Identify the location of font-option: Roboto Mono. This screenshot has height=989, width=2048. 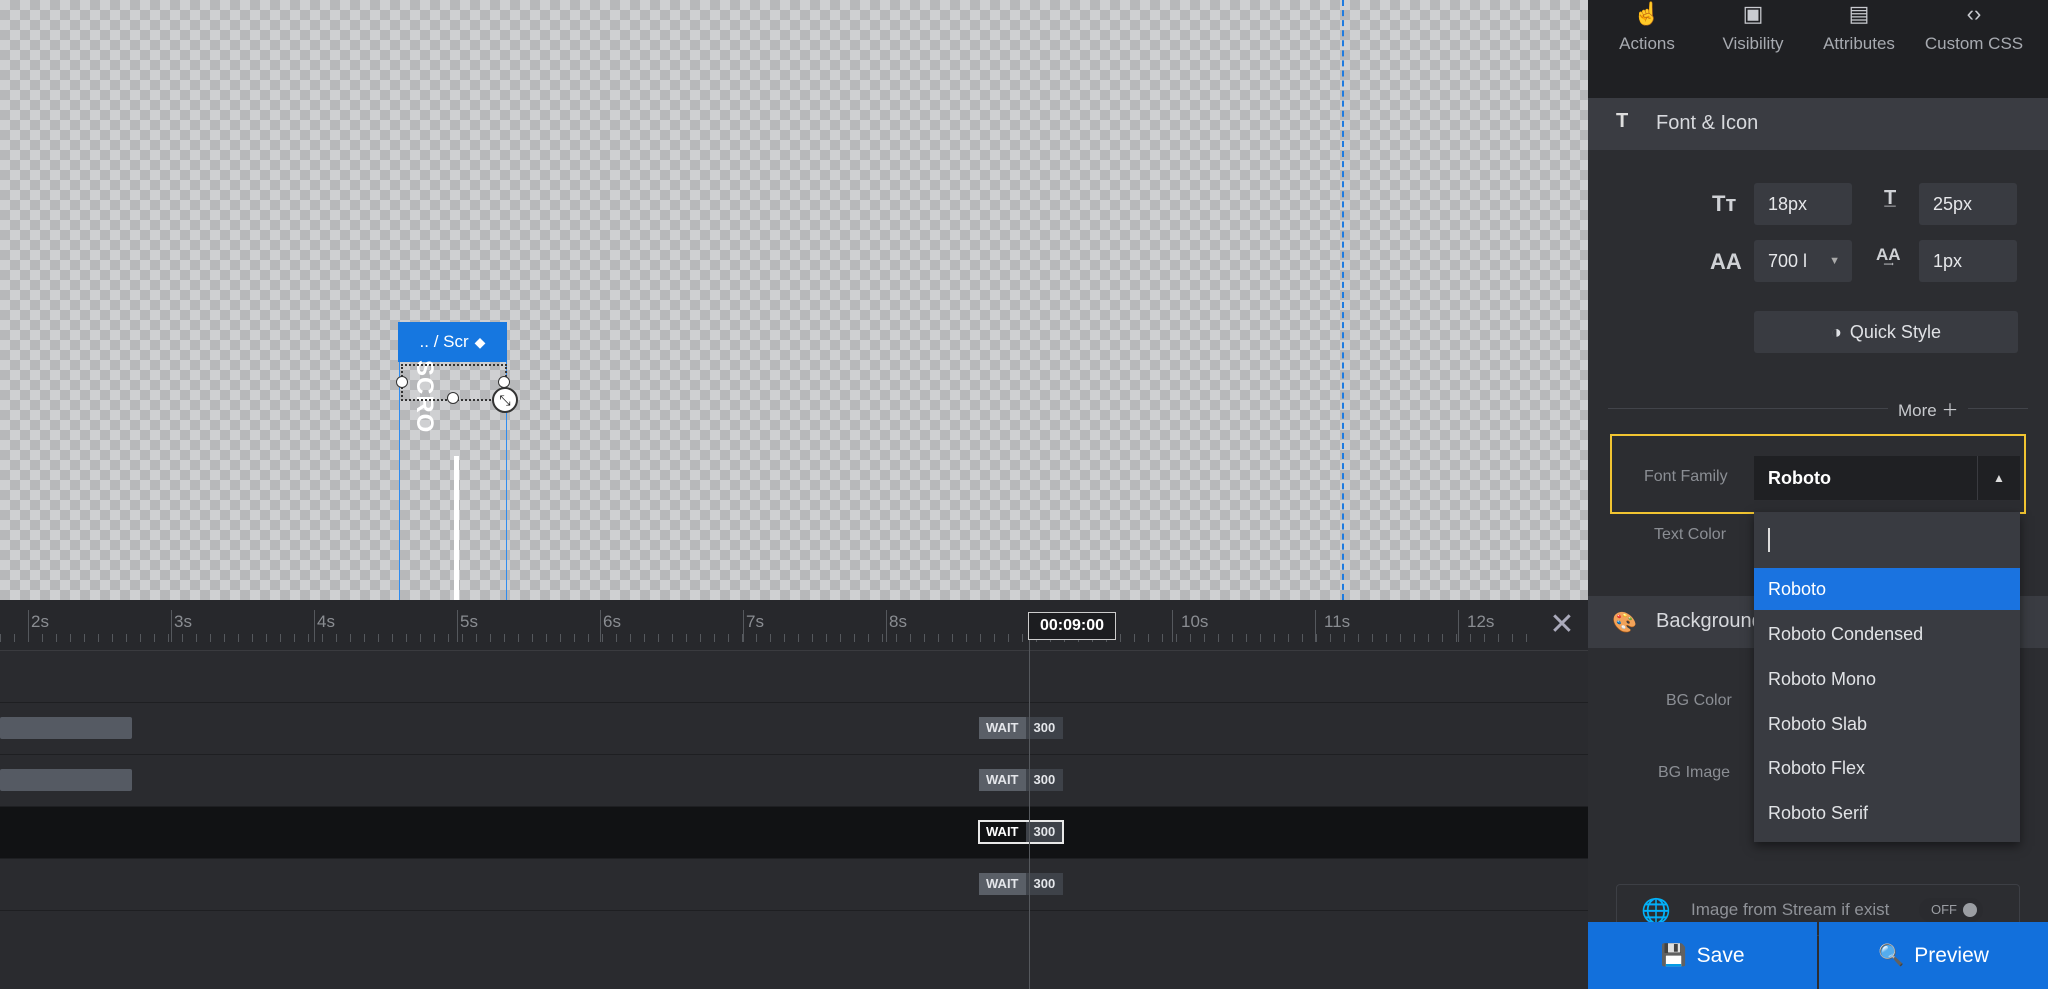
(1887, 679).